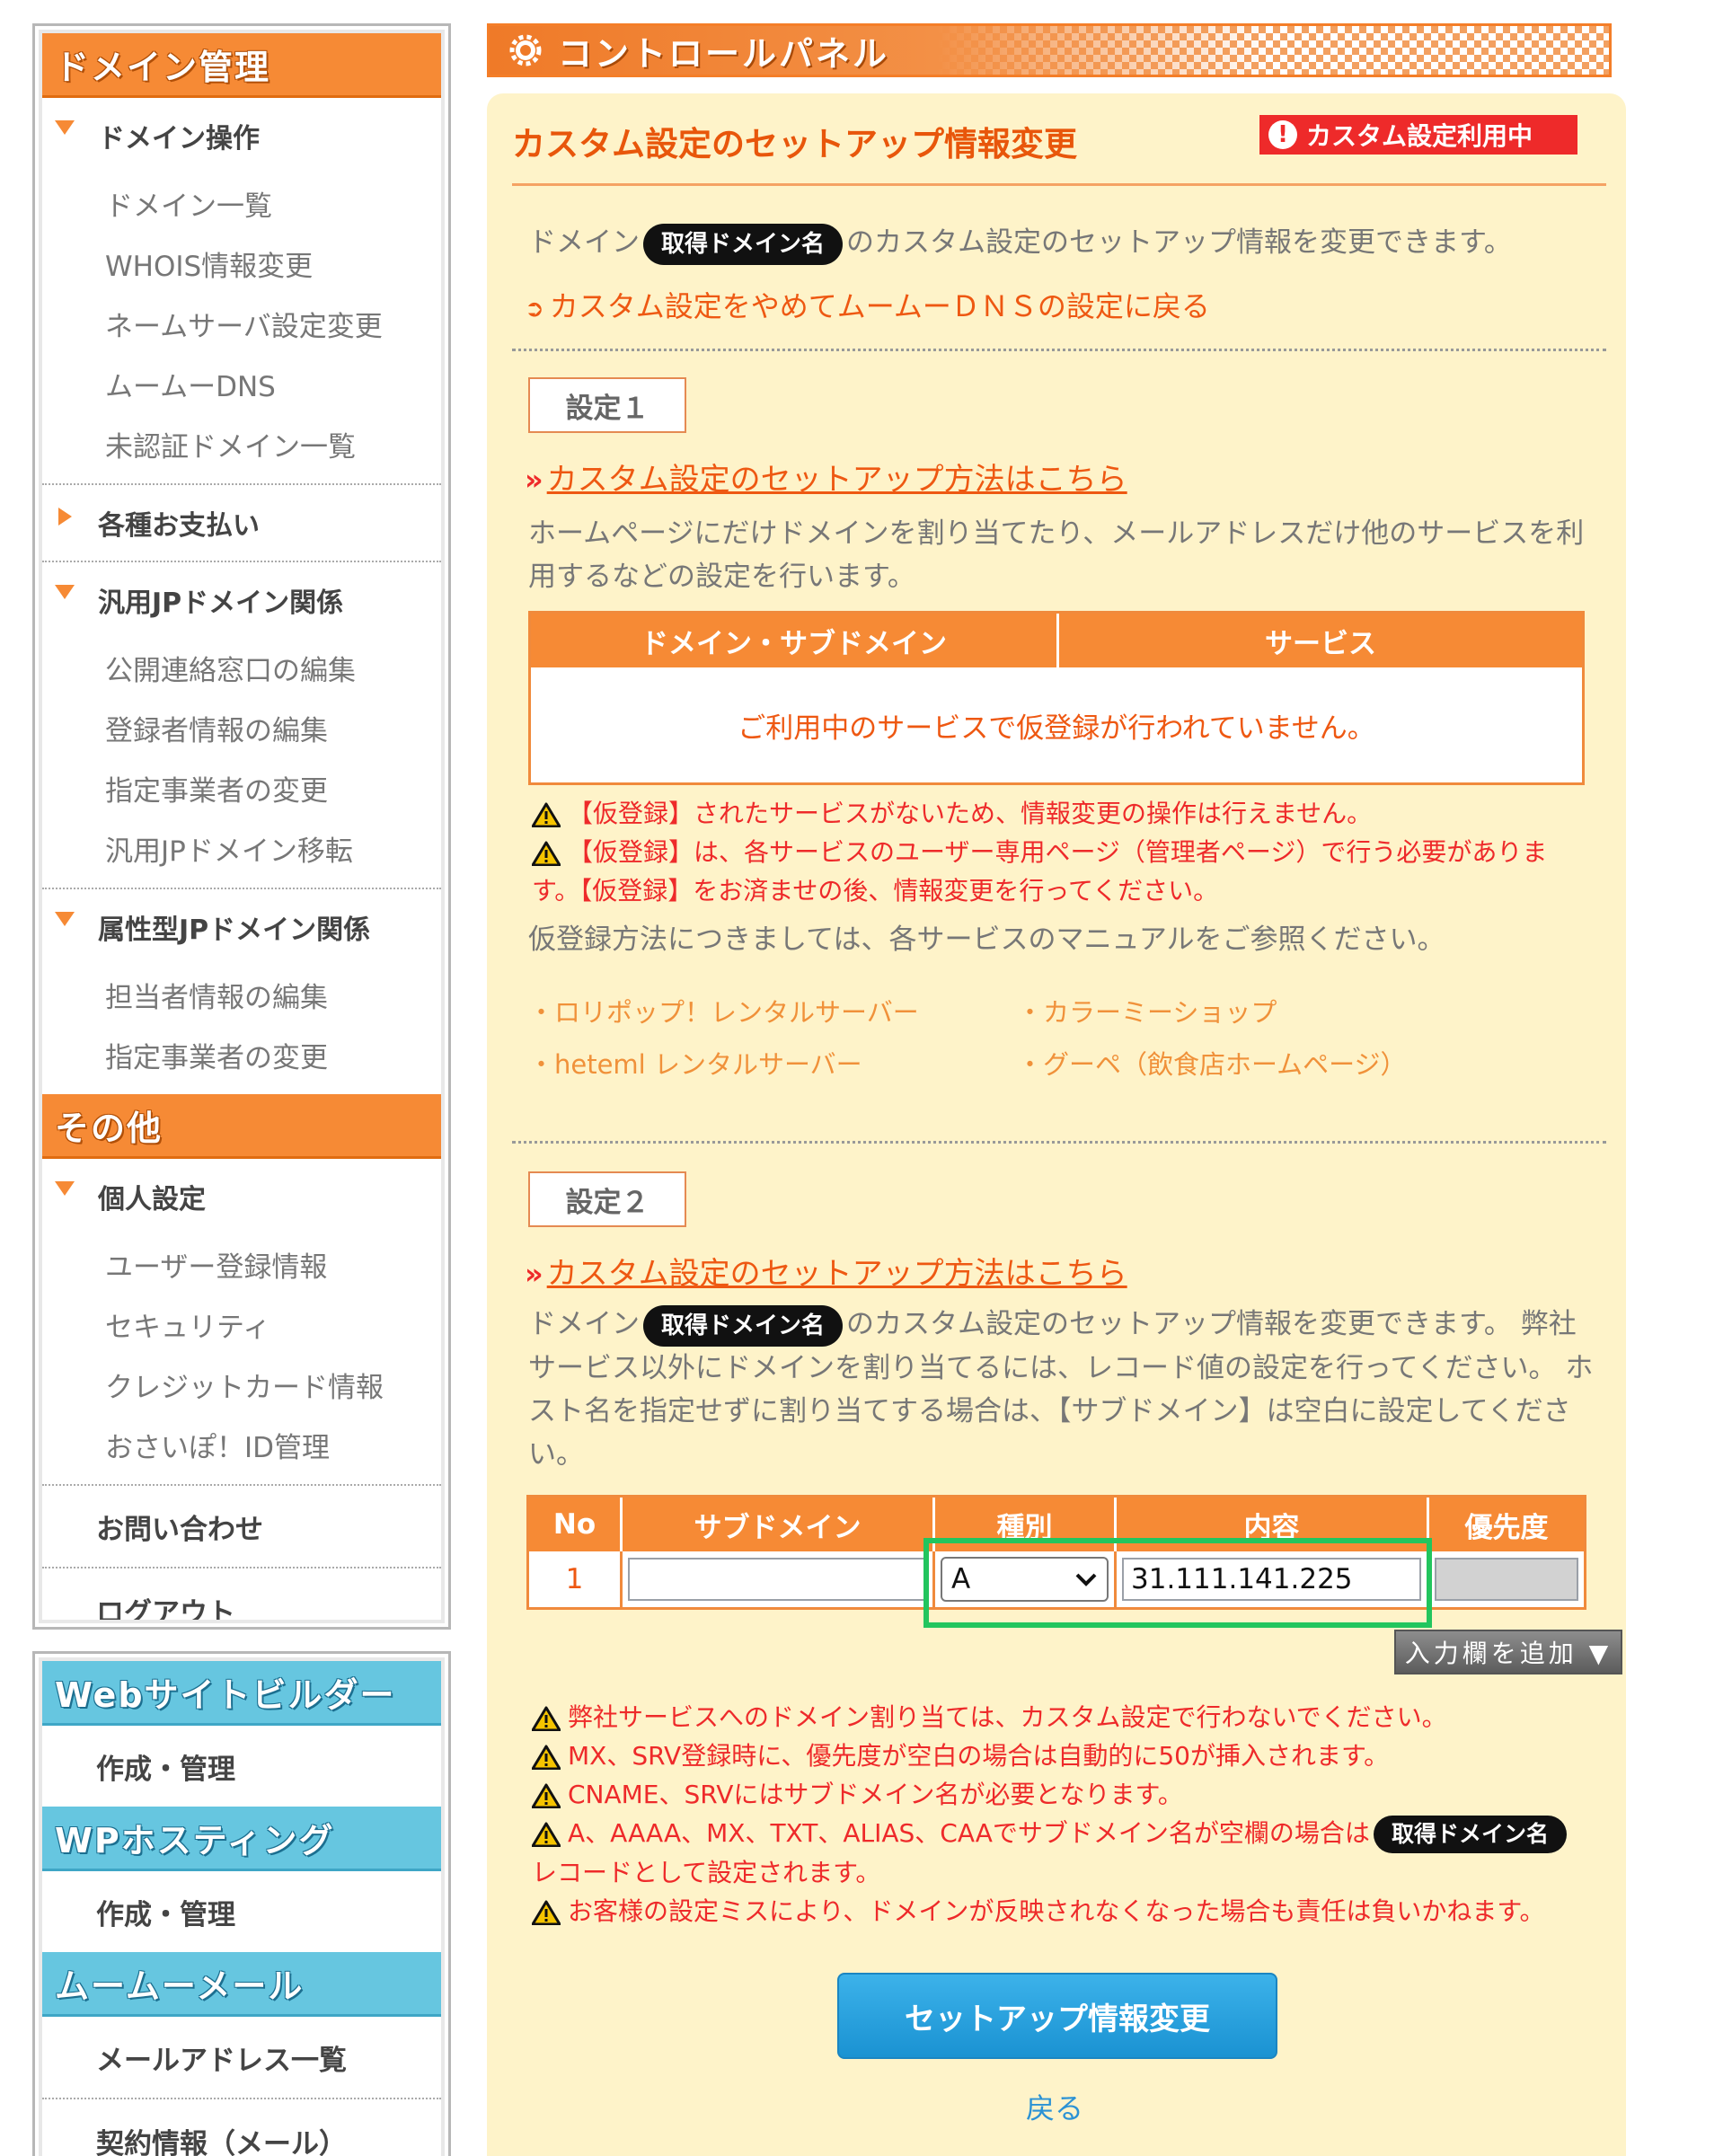  Describe the element at coordinates (1054, 2106) in the screenshot. I see `back-link: 戻る` at that location.